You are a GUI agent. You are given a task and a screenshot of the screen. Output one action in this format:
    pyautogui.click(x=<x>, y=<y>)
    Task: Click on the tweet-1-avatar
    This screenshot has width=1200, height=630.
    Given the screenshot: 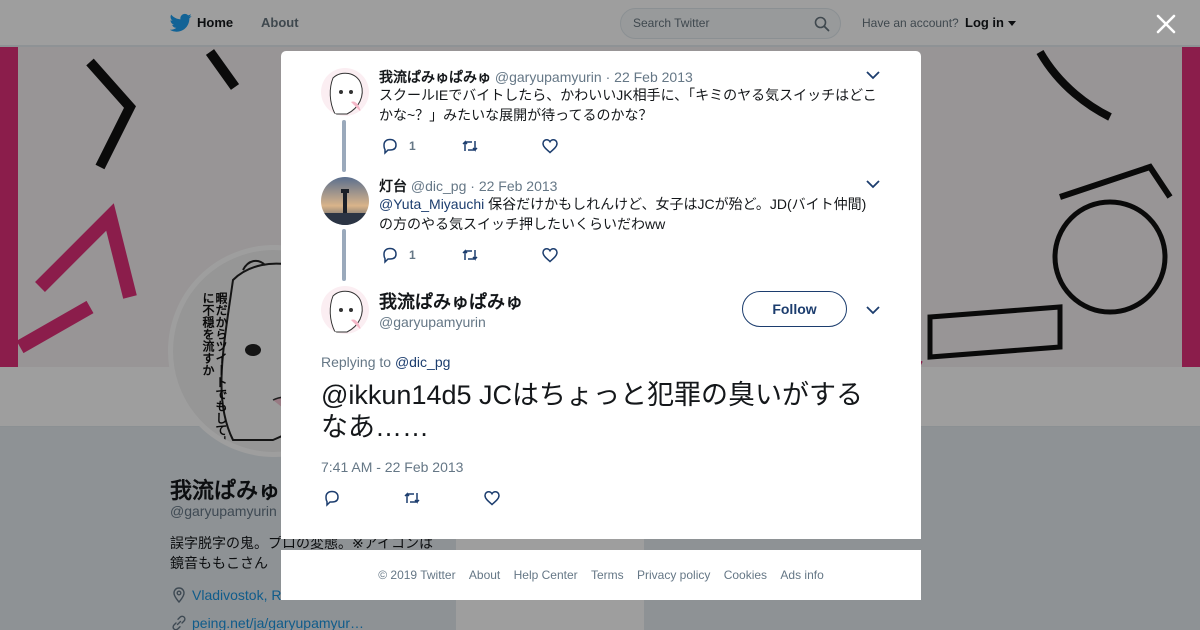 What is the action you would take?
    pyautogui.click(x=345, y=92)
    